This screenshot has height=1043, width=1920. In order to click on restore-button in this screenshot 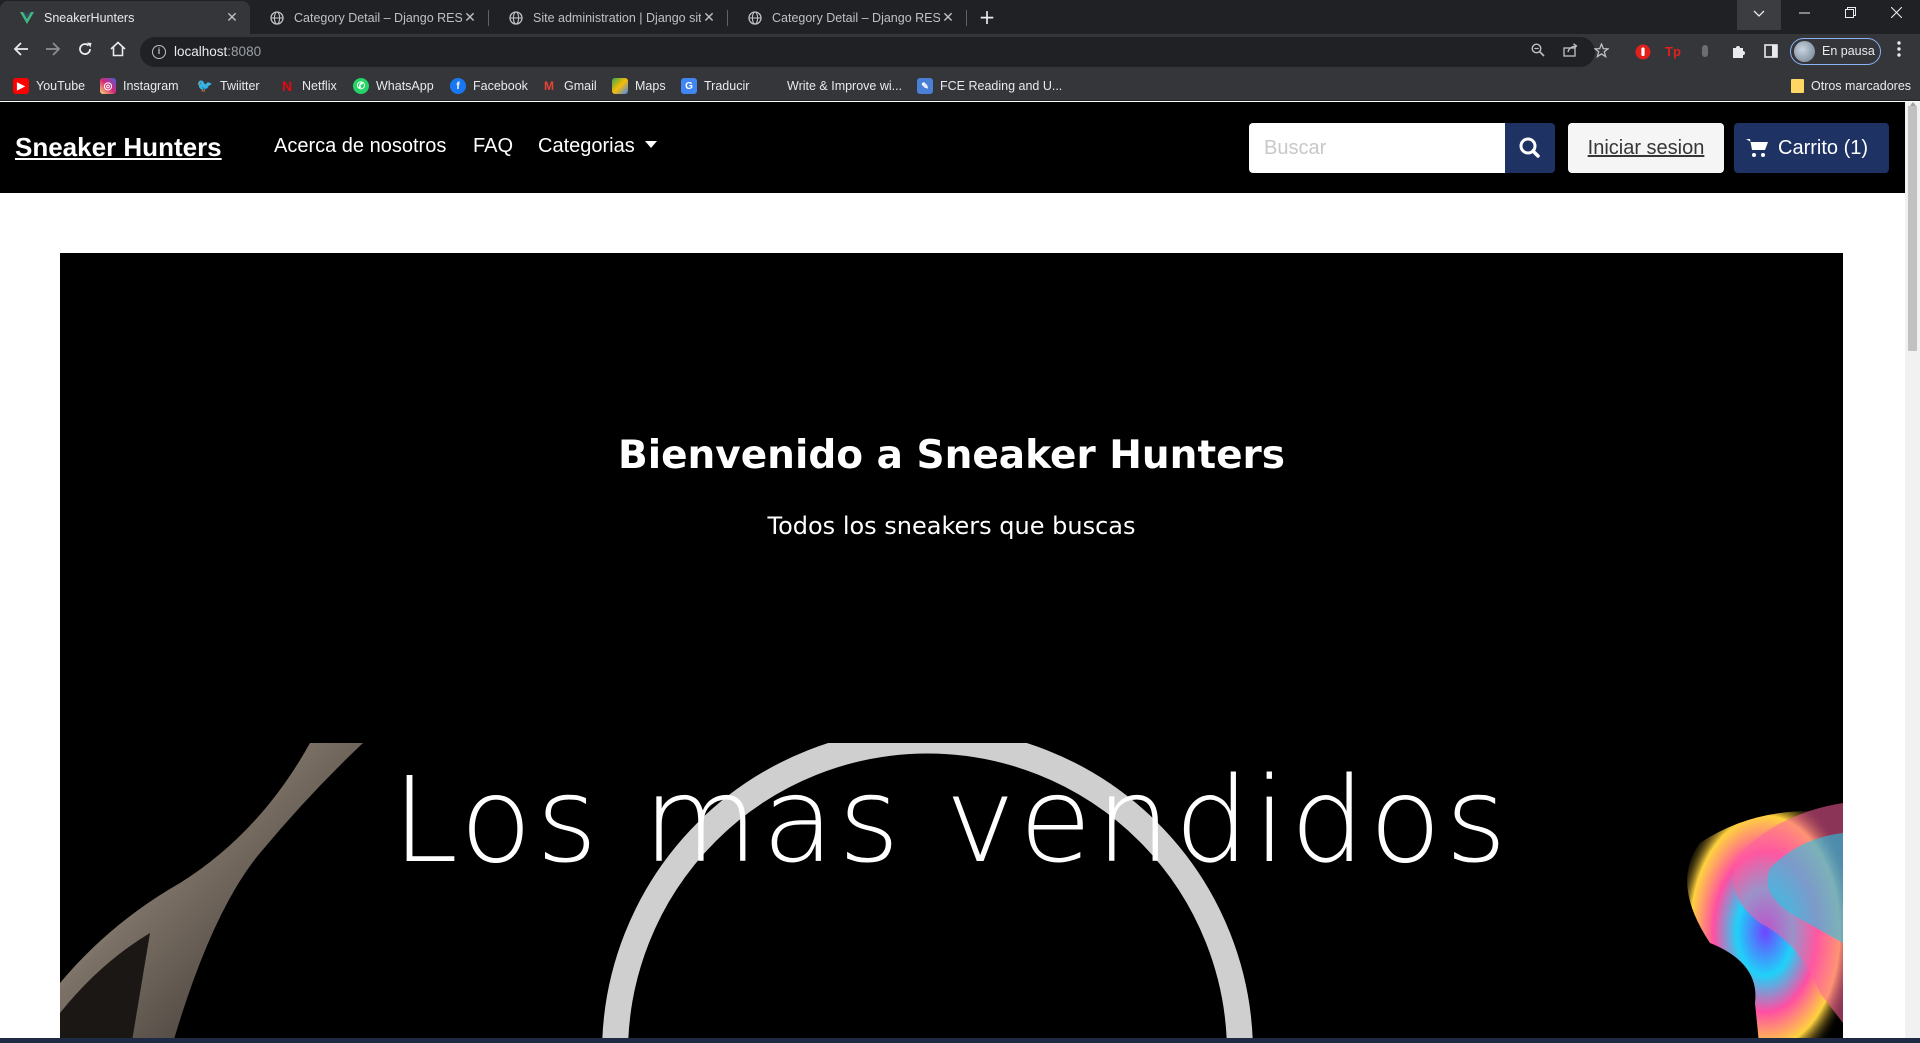, I will do `click(1850, 15)`.